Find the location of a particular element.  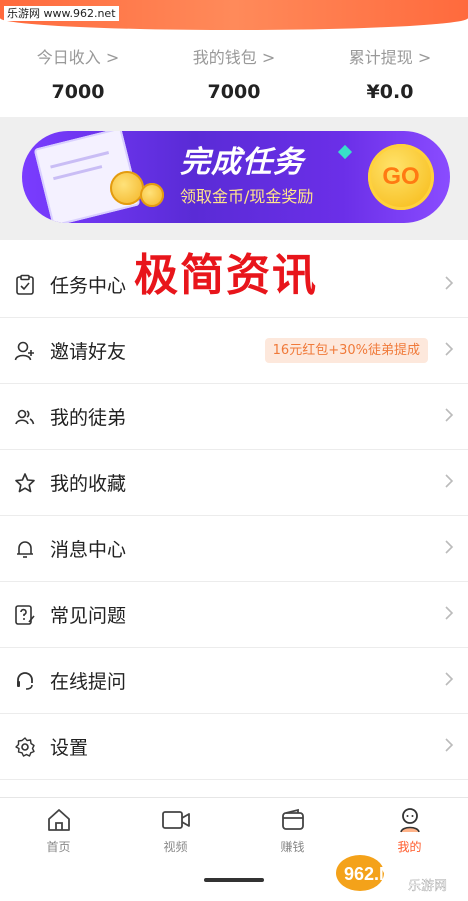

star-icon is located at coordinates (25, 483).